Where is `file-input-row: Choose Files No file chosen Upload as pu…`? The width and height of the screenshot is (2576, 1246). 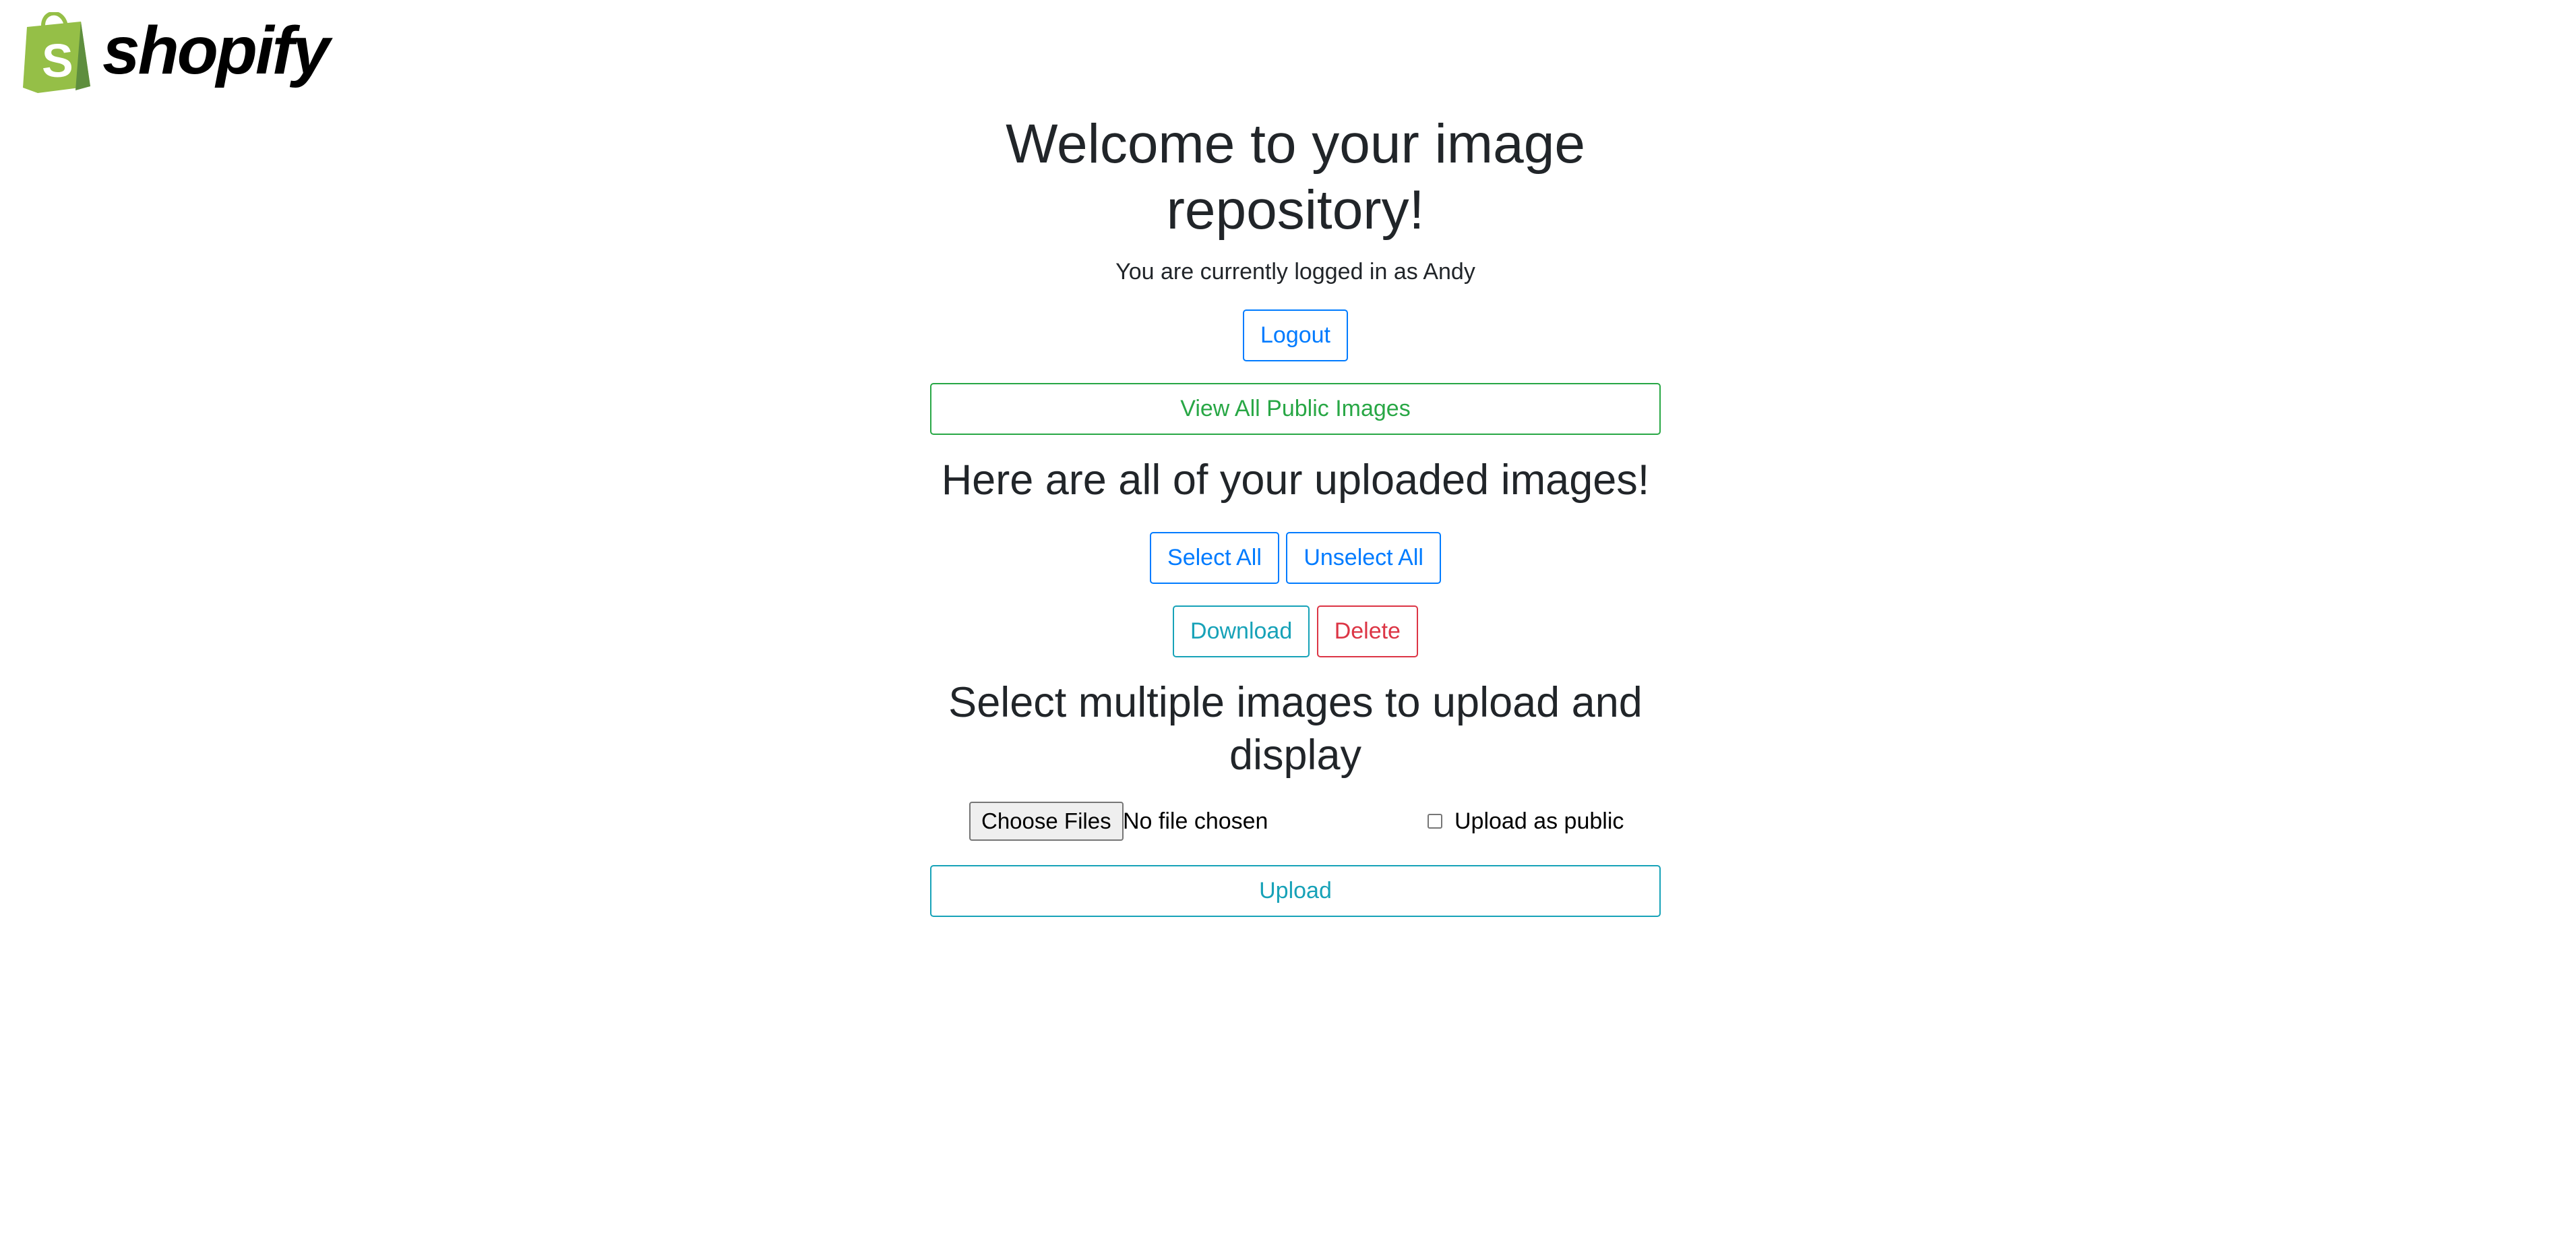
file-input-row: Choose Files No file chosen Upload as pu… is located at coordinates (1296, 822).